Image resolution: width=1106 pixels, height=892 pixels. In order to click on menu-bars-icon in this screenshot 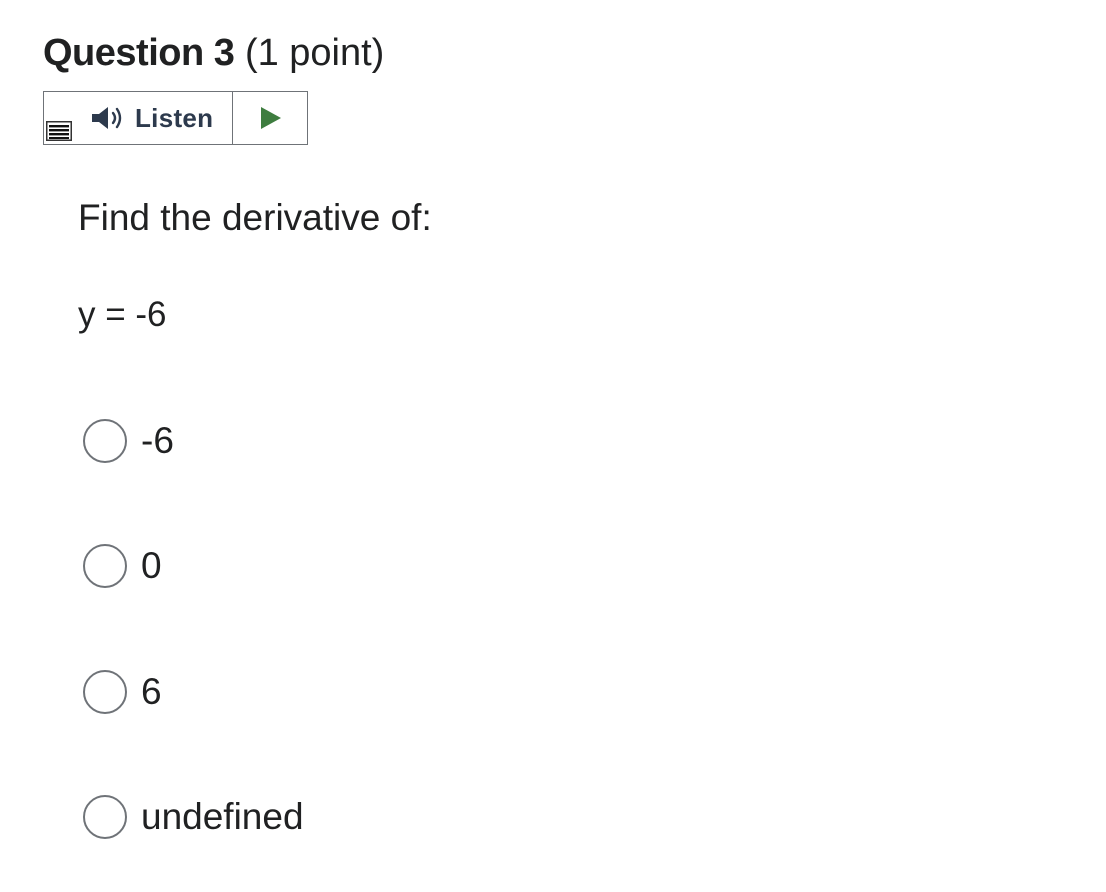, I will do `click(59, 131)`.